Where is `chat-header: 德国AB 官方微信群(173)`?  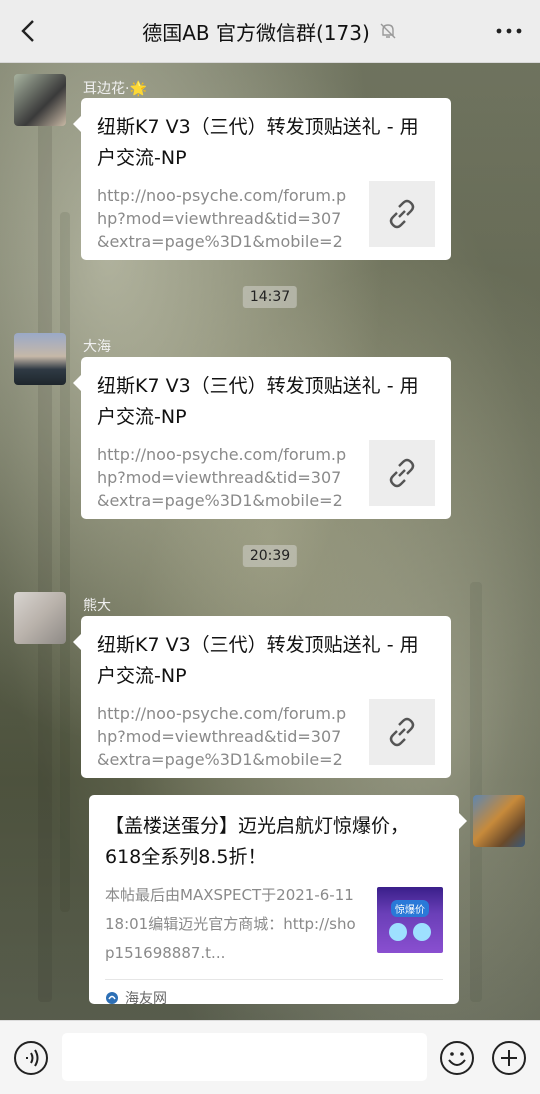
chat-header: 德国AB 官方微信群(173) is located at coordinates (270, 31).